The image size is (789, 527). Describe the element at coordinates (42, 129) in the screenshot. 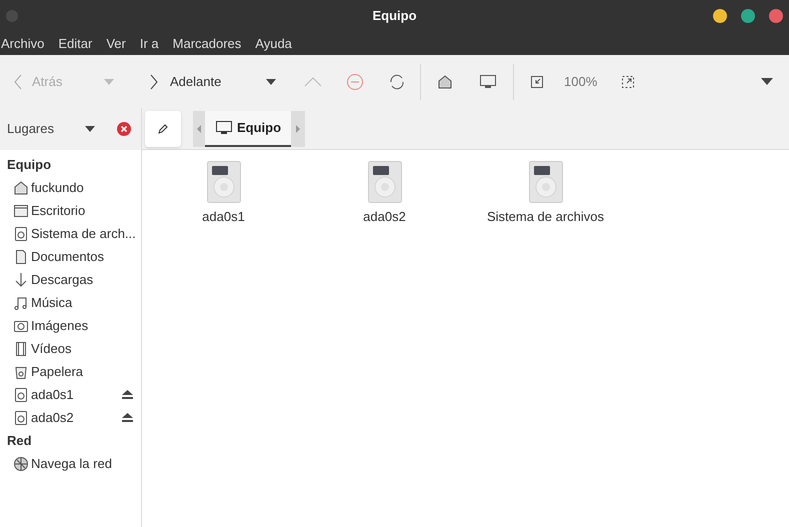

I see `places-selector: Lugares` at that location.